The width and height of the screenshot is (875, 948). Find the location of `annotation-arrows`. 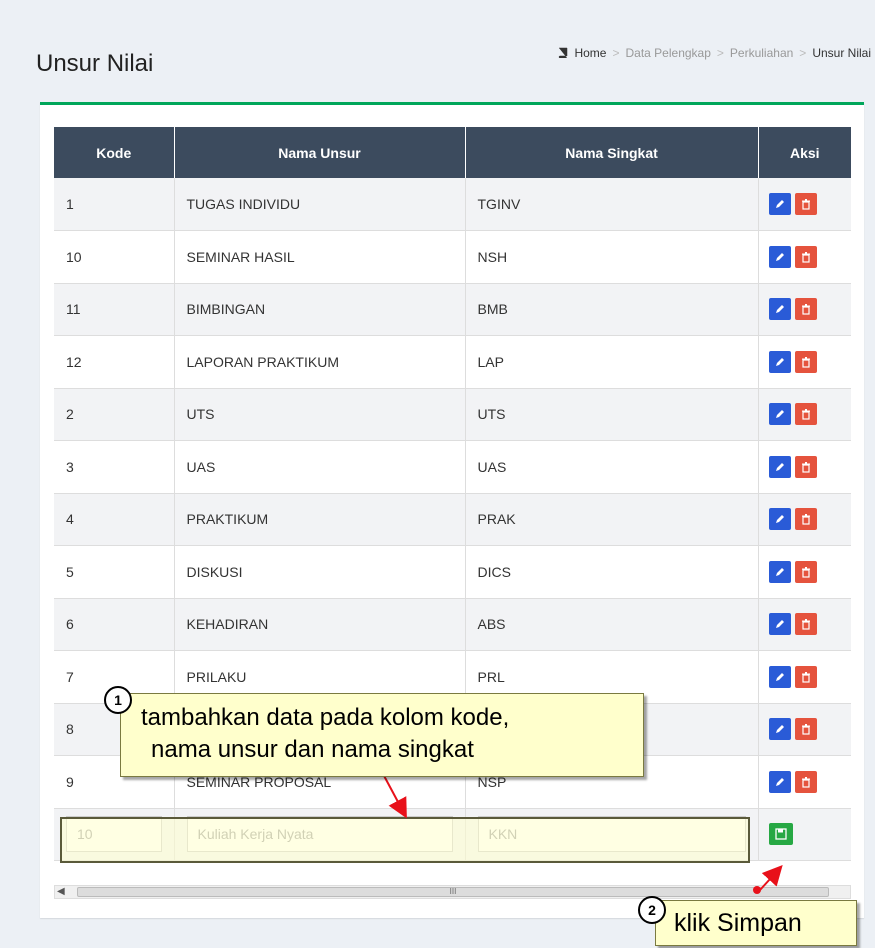

annotation-arrows is located at coordinates (580, 831).